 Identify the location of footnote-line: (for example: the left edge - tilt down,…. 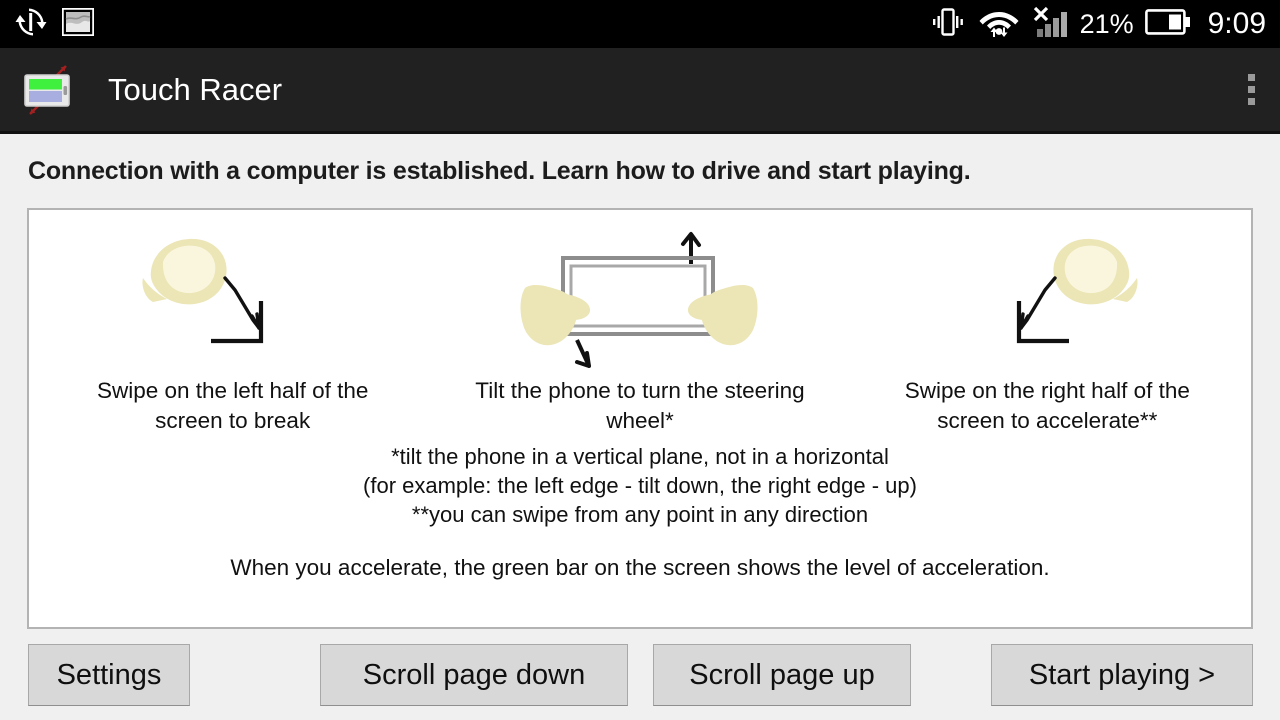
(640, 485).